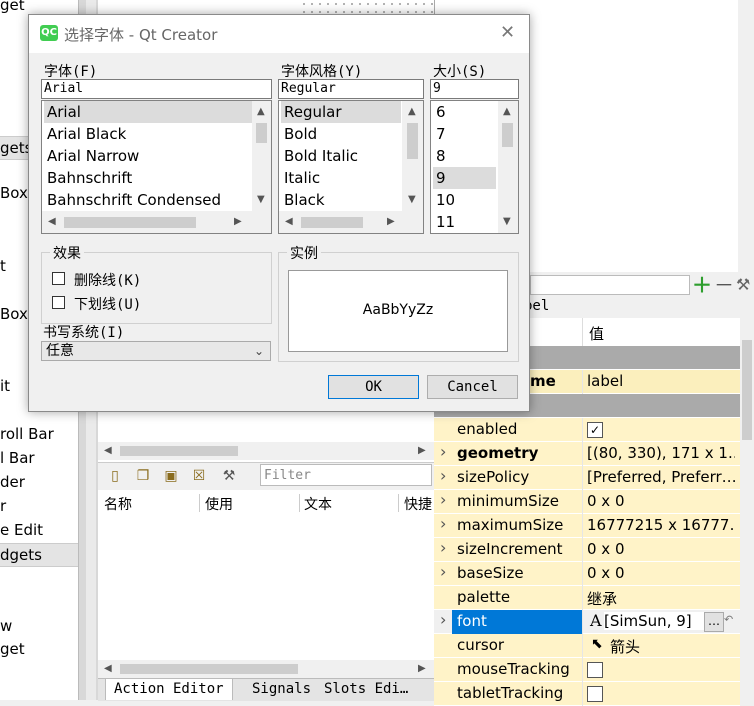 This screenshot has height=706, width=754. I want to click on close-icon: ✕, so click(507, 32).